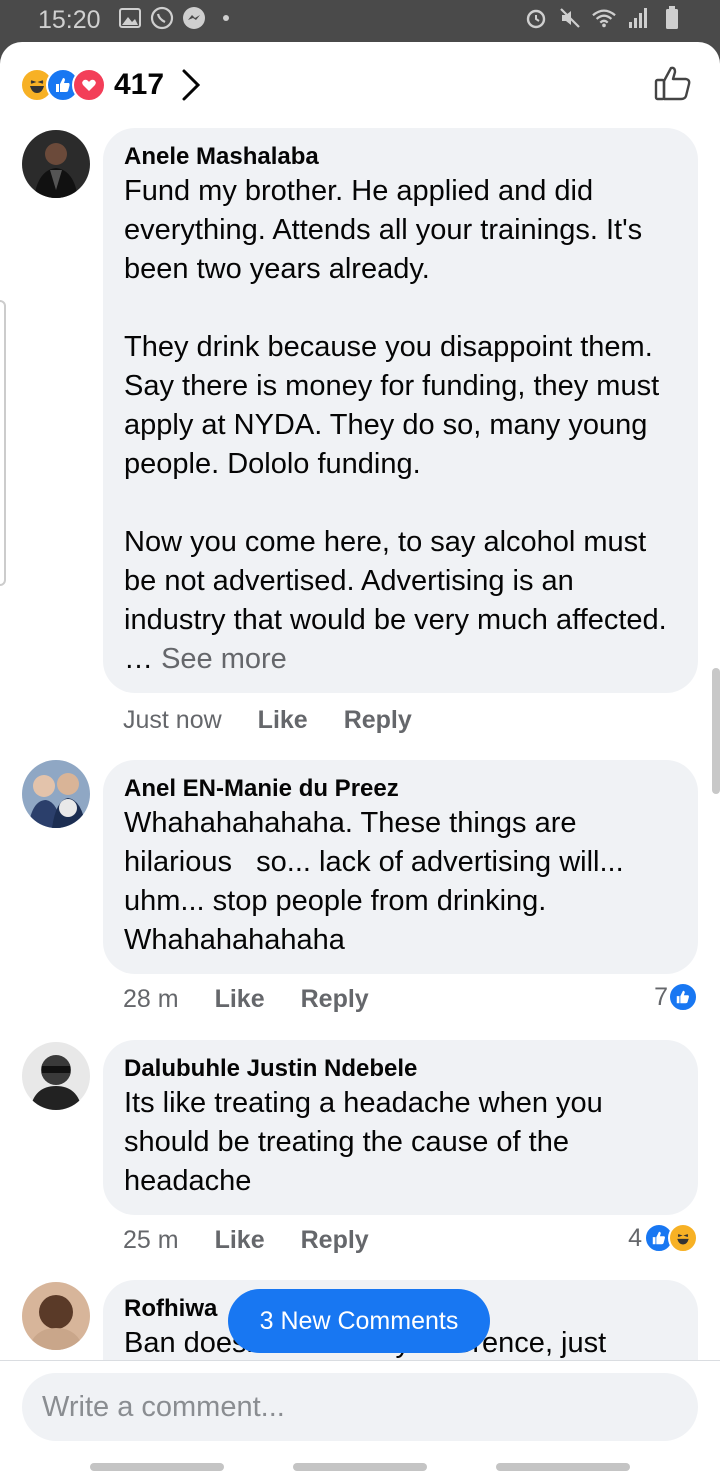  What do you see at coordinates (536, 18) in the screenshot?
I see `alarm-icon` at bounding box center [536, 18].